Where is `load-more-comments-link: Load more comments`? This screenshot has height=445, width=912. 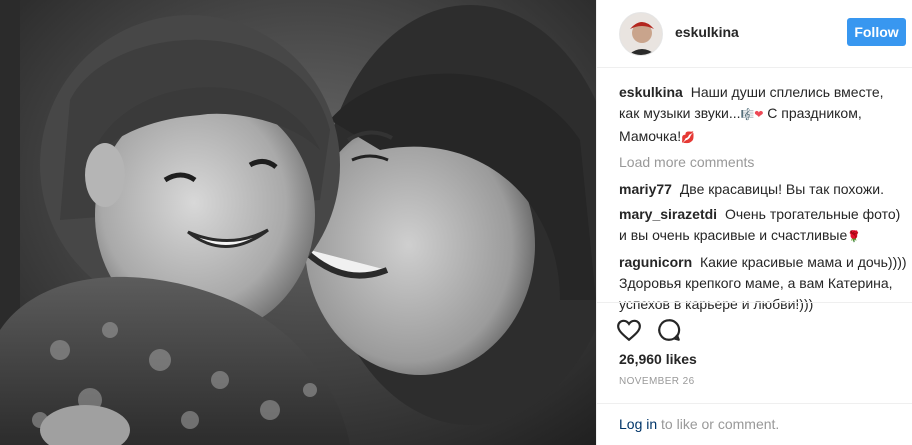
load-more-comments-link: Load more comments is located at coordinates (763, 162).